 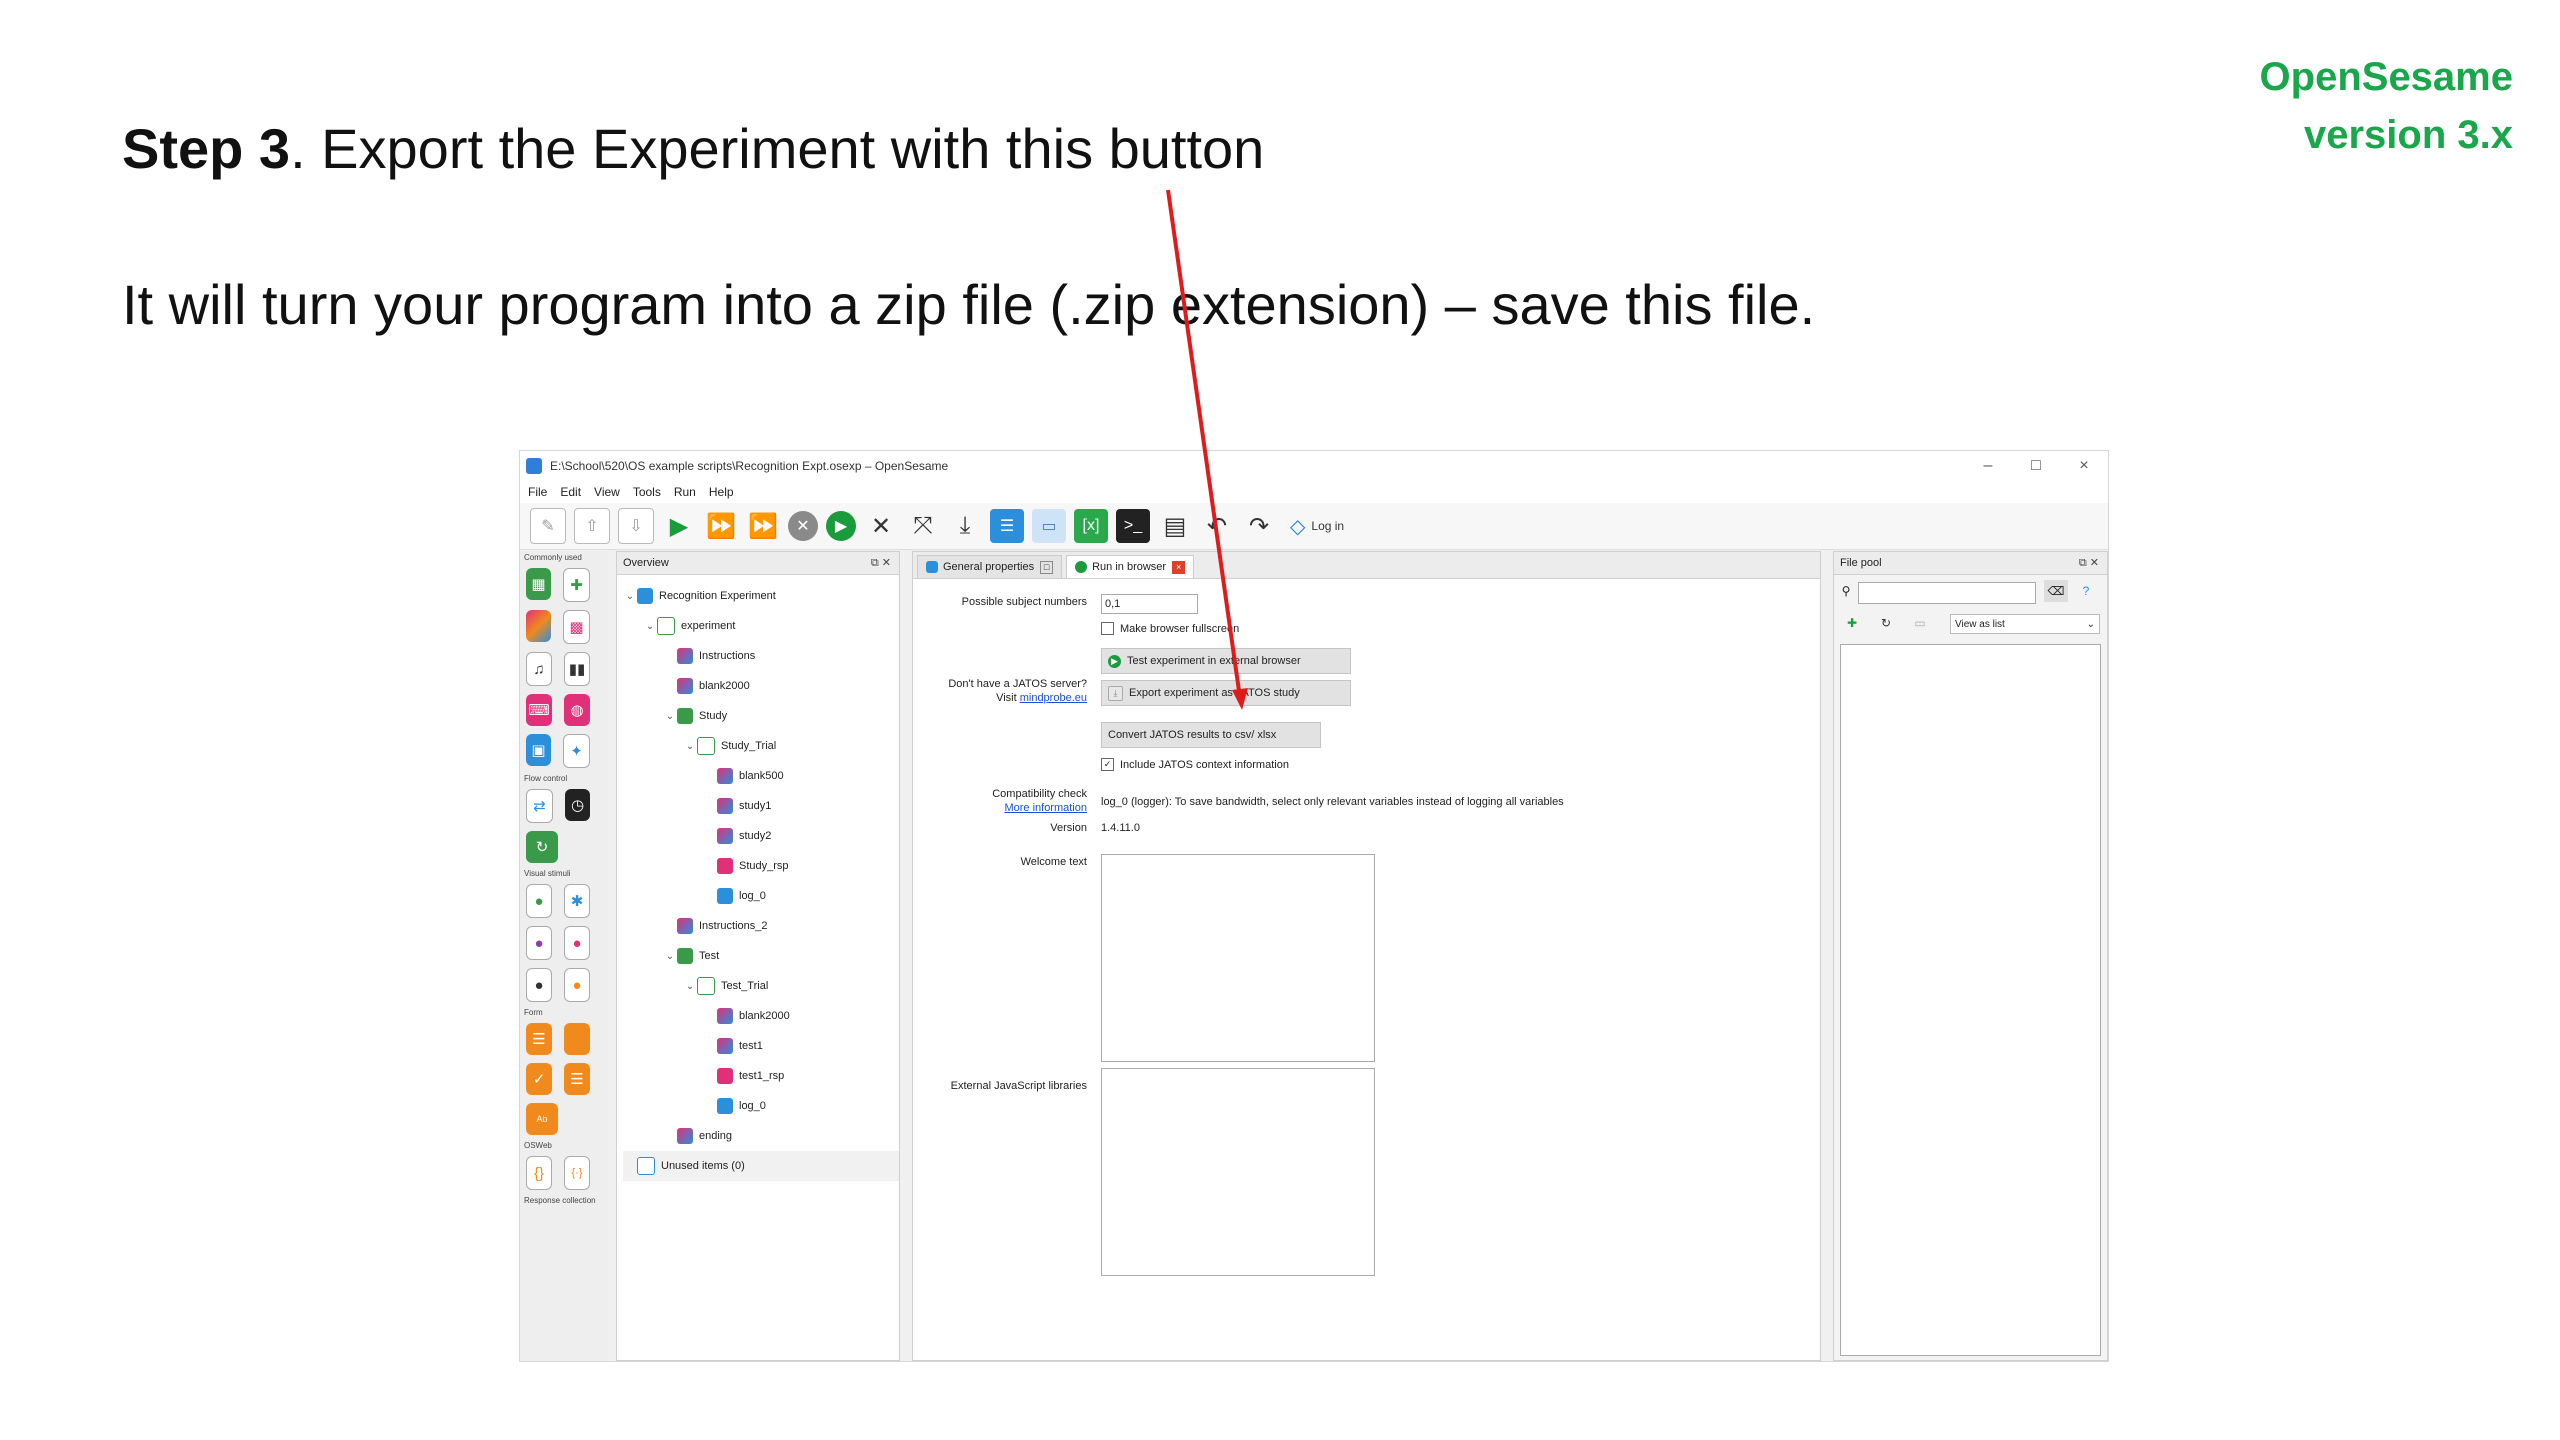 I want to click on tree-item: ⌄ experiment, so click(x=761, y=626).